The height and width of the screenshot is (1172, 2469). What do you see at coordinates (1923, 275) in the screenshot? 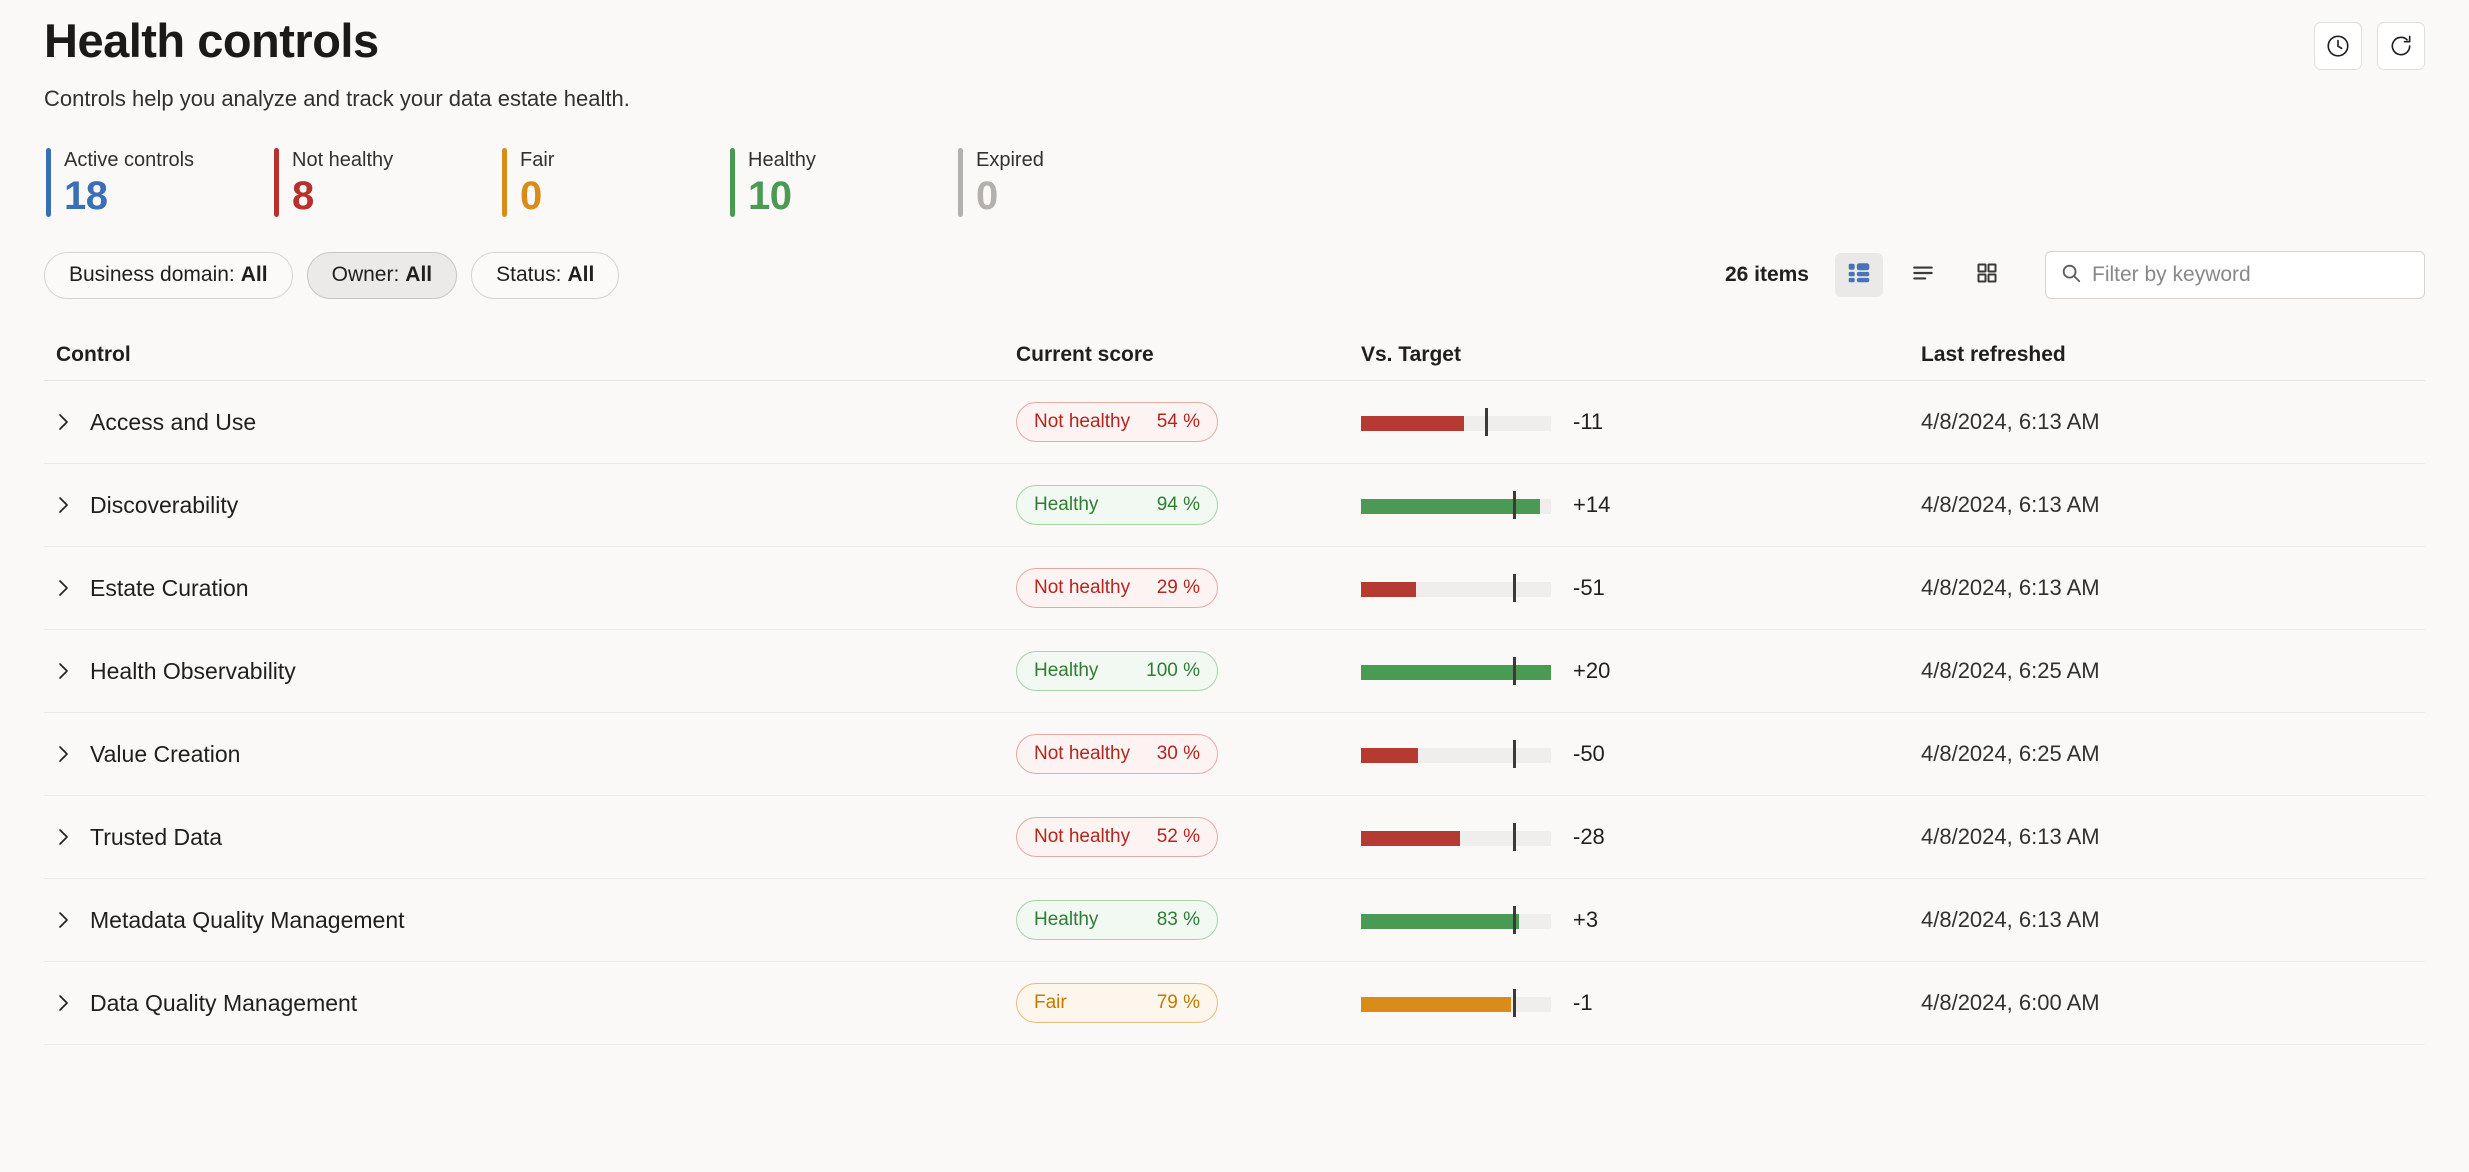
I see `list-view-button` at bounding box center [1923, 275].